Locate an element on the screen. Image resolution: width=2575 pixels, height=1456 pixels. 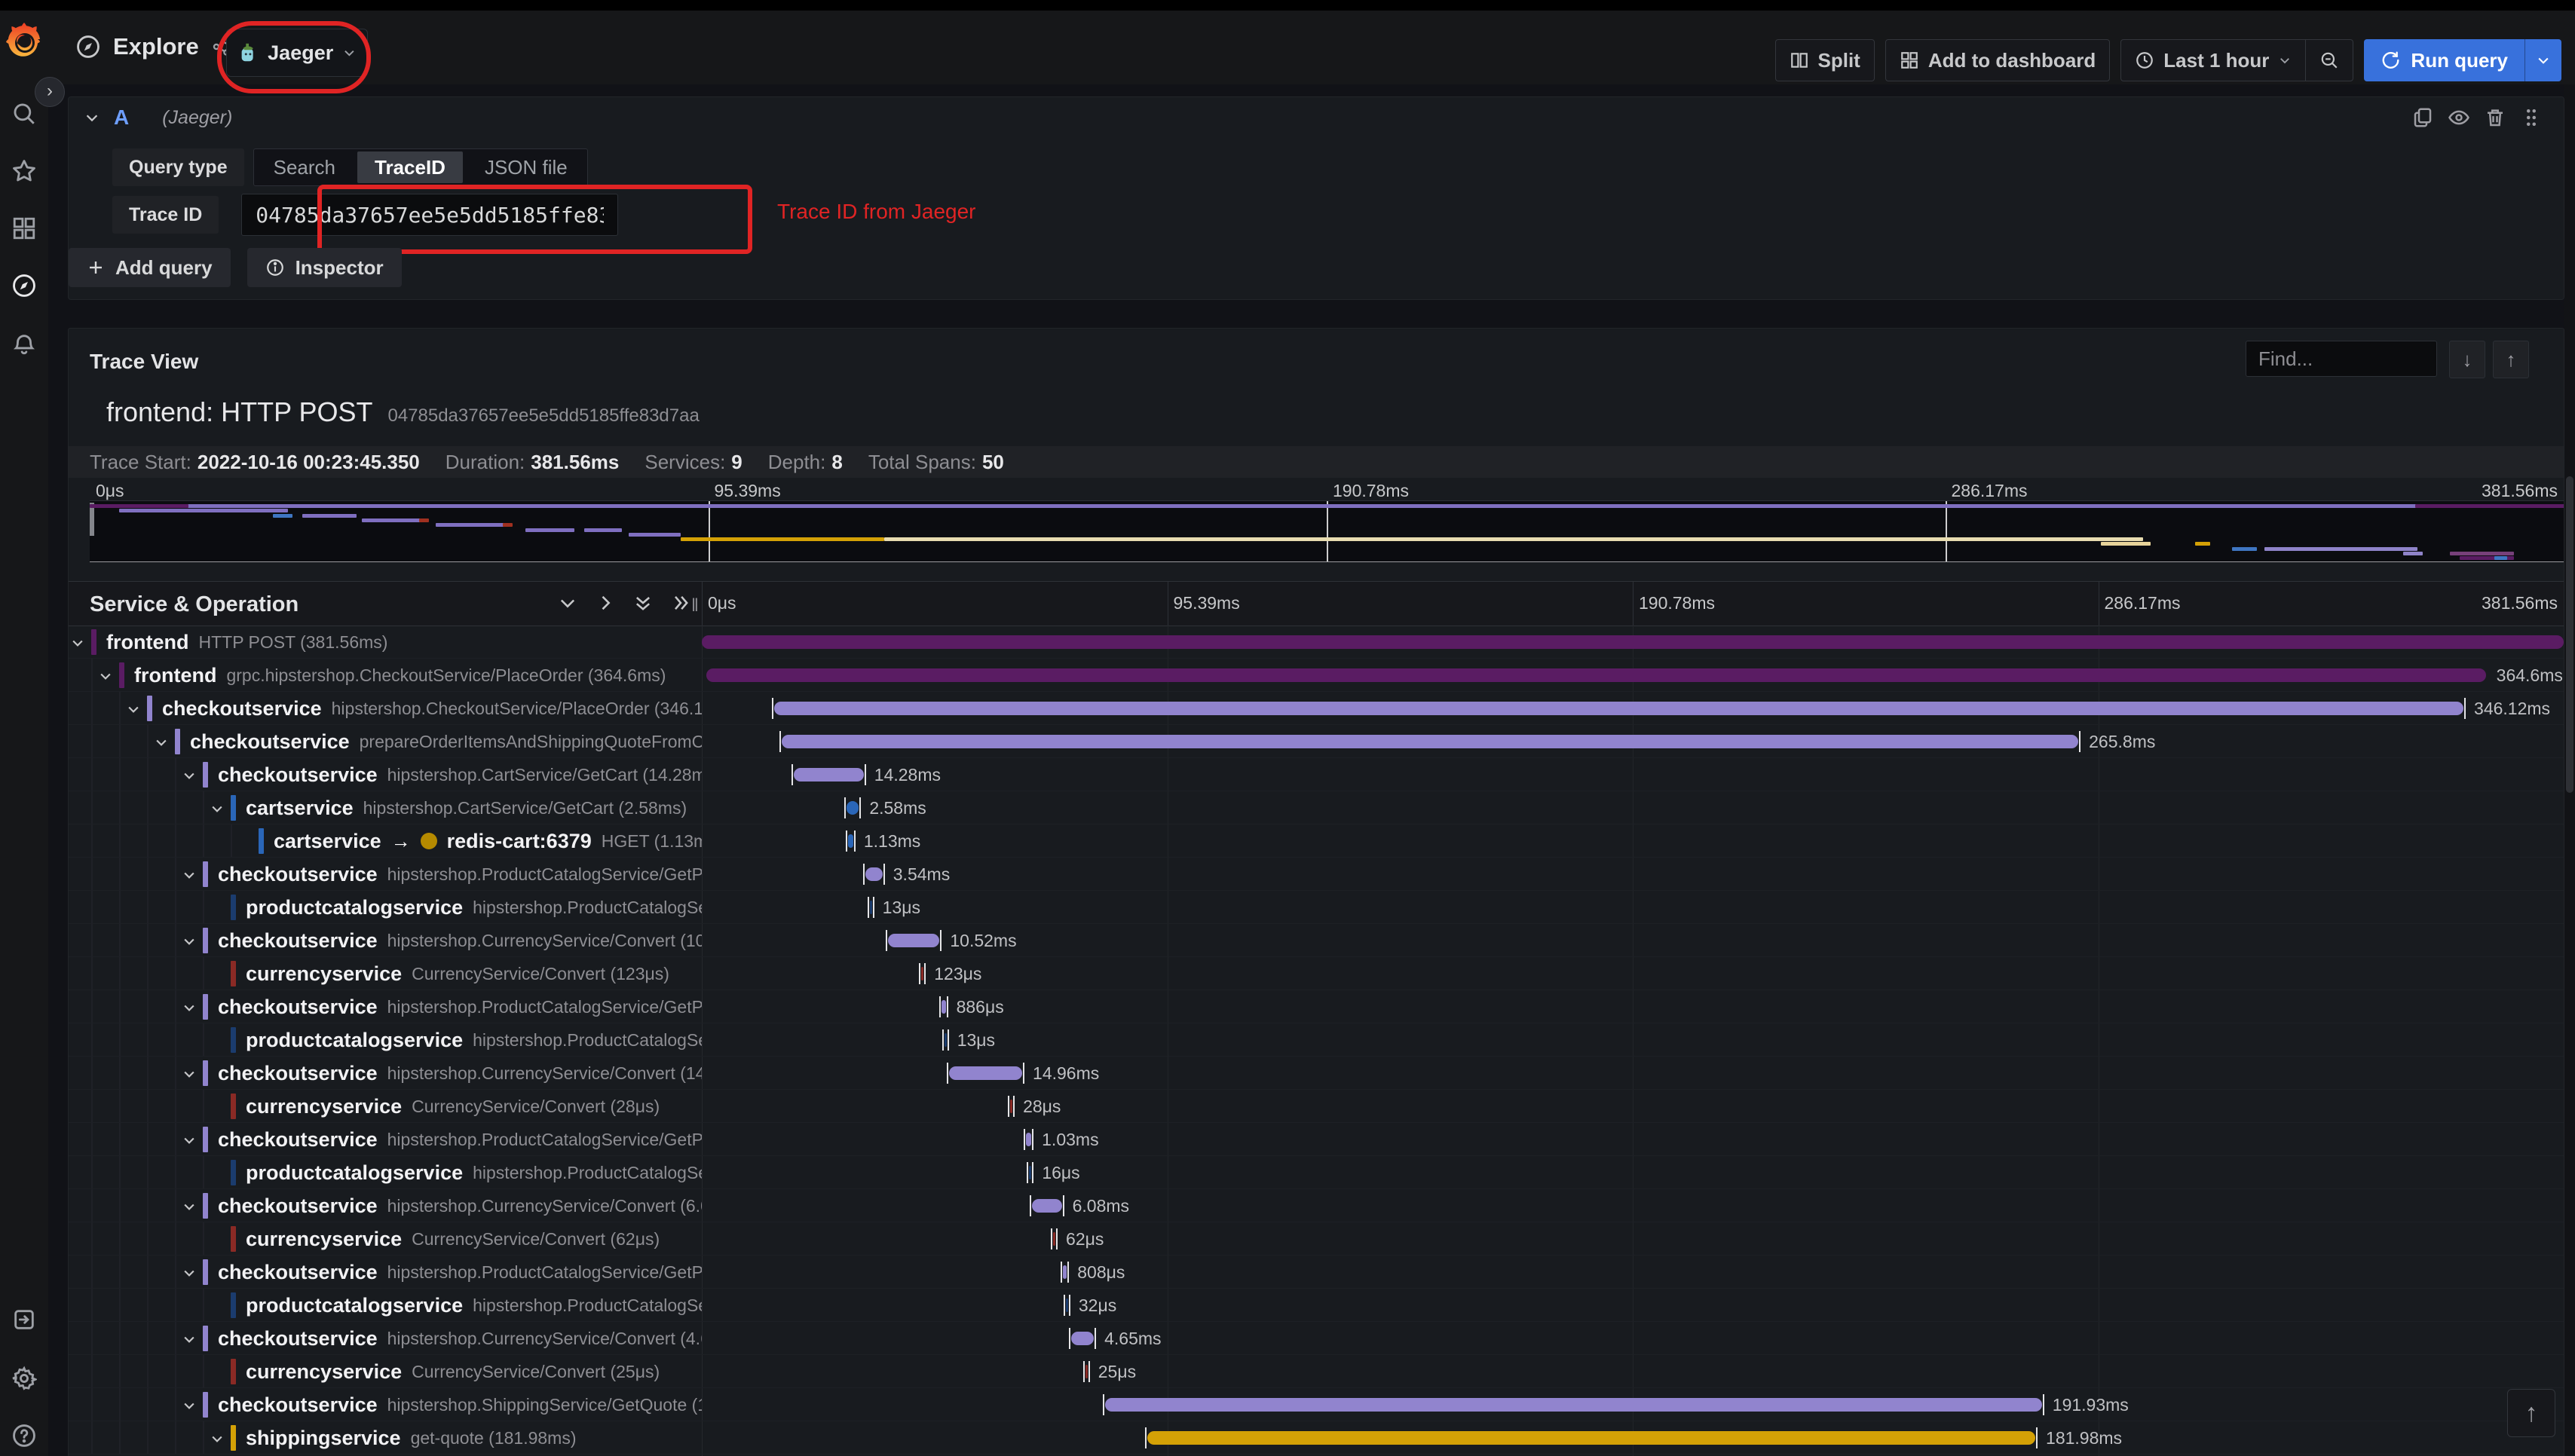
query-type-tab-search: Search is located at coordinates (304, 167).